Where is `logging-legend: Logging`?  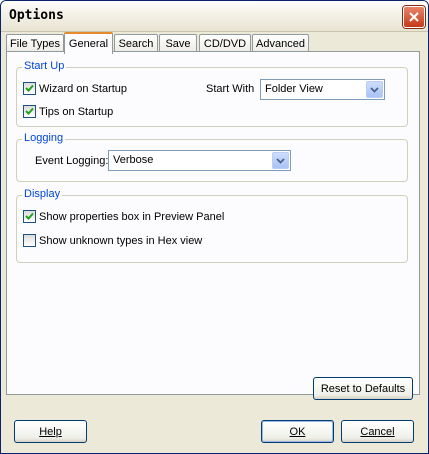 logging-legend: Logging is located at coordinates (44, 138).